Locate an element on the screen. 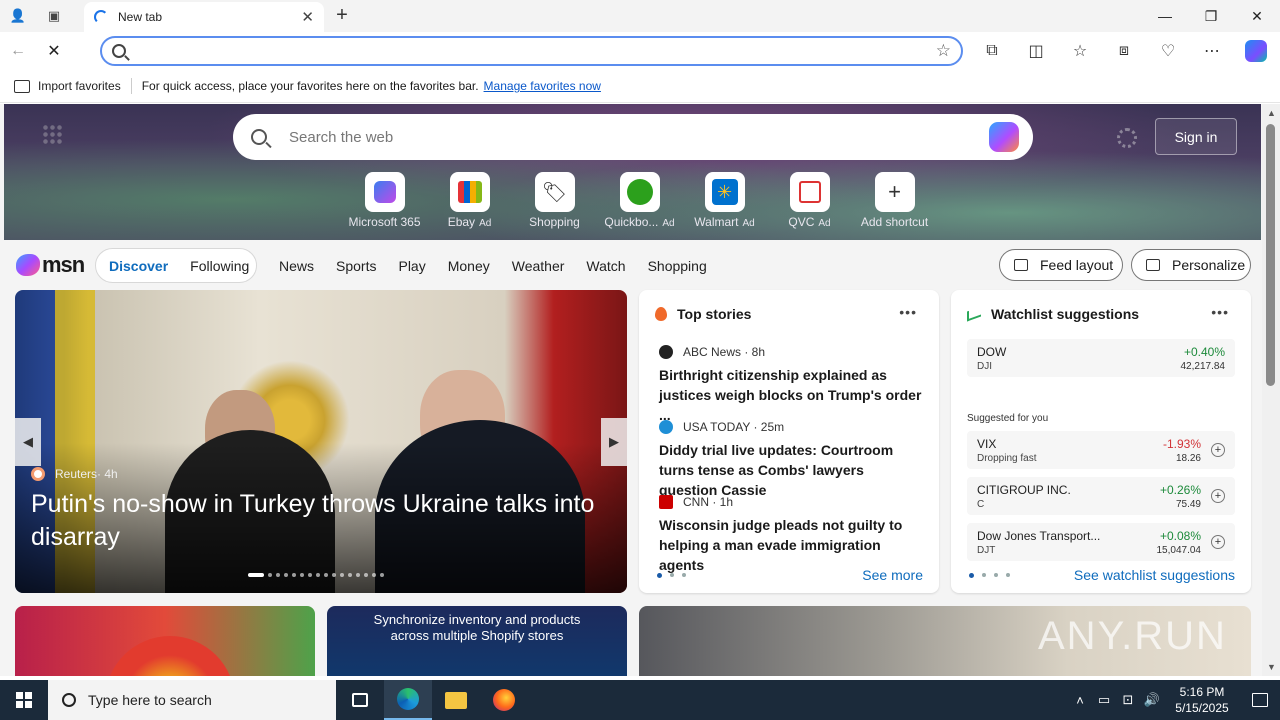 The width and height of the screenshot is (1280, 720). volume-icon: 🔊 is located at coordinates (1152, 700).